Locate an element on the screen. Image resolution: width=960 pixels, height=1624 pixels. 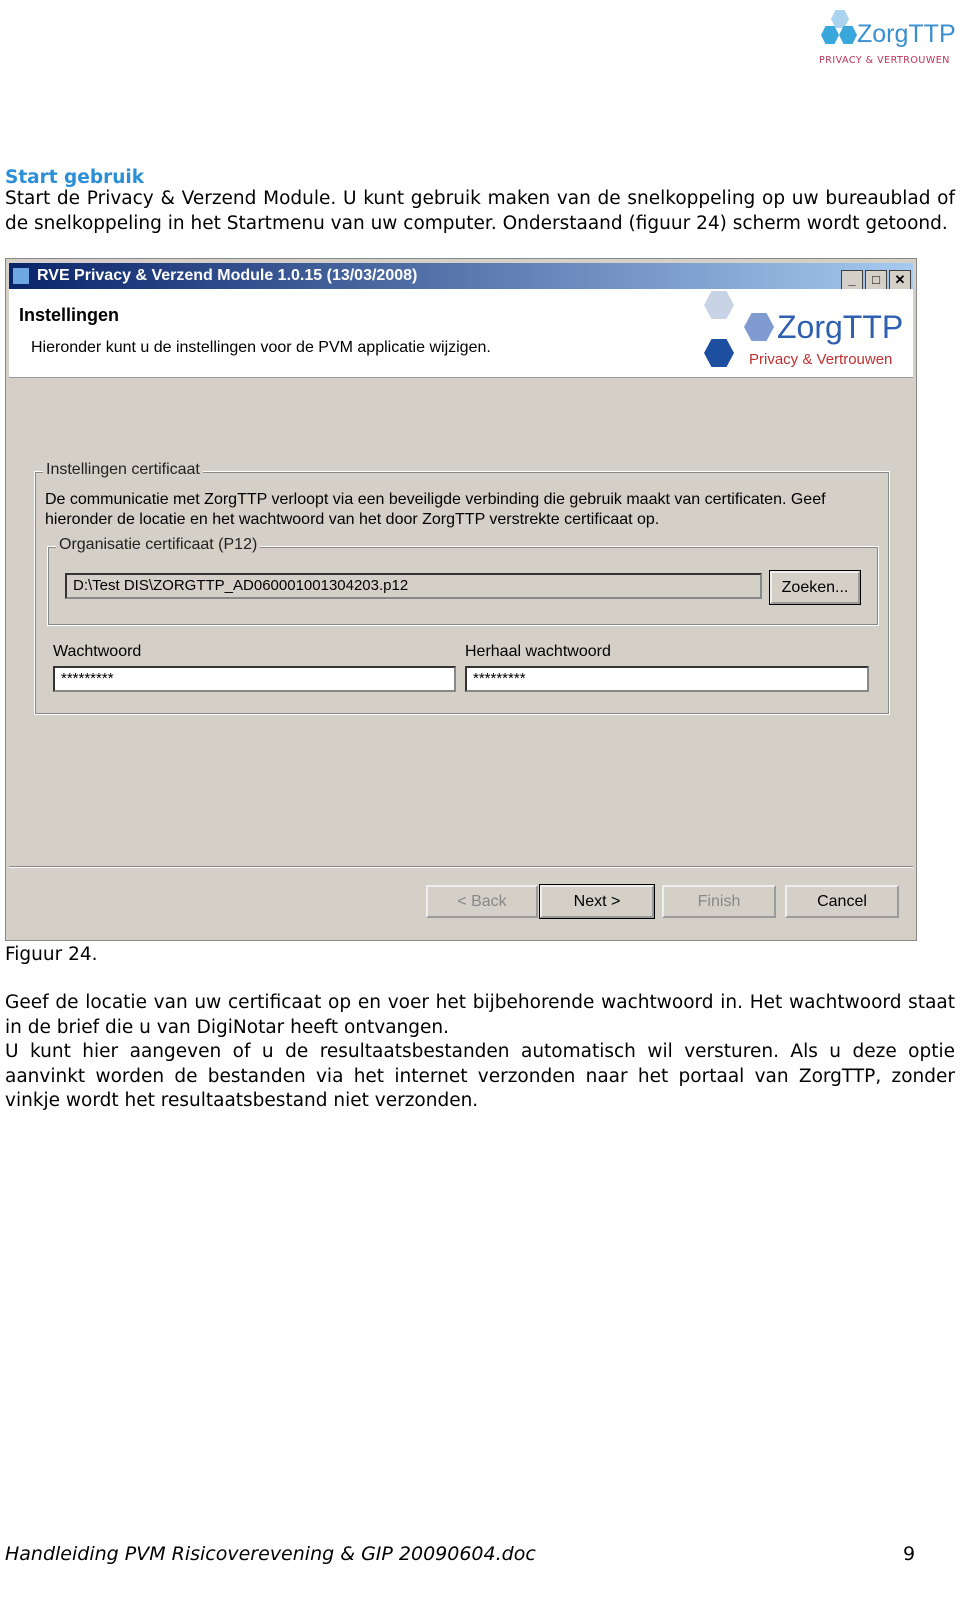
logo-tagline: PRIVACY & VERTROUWEN is located at coordinates (884, 60).